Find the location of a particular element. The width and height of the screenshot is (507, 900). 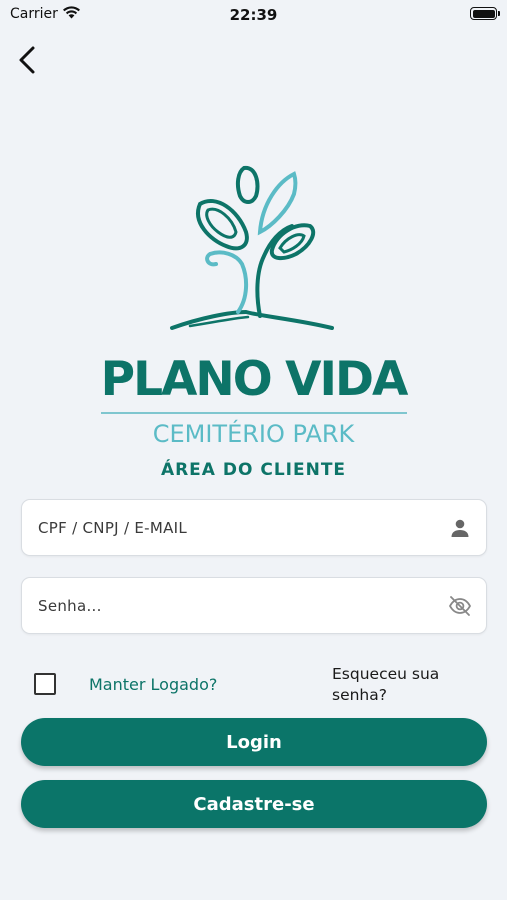

tree-logo is located at coordinates (252, 247).